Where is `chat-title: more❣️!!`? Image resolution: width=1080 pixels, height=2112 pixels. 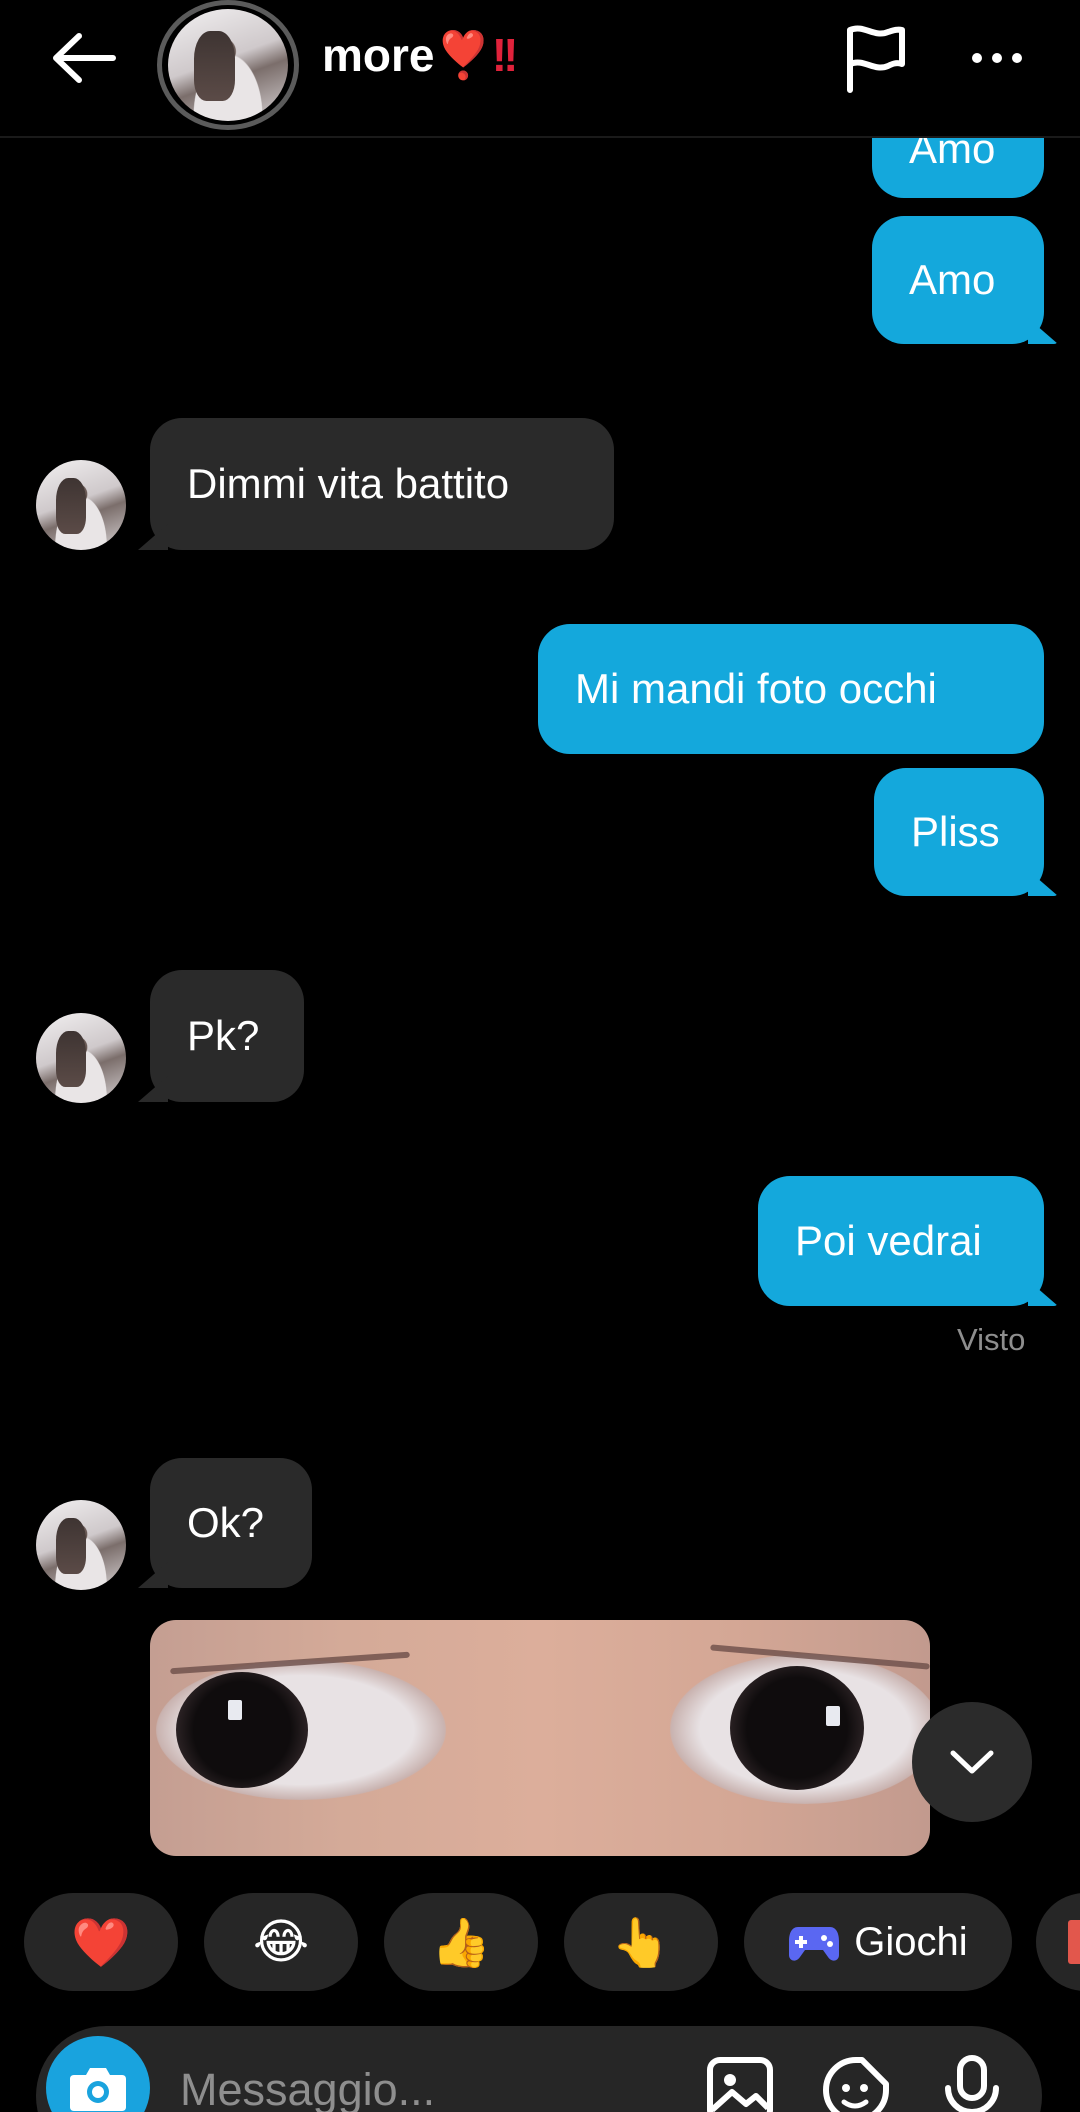
chat-title: more❣️!! is located at coordinates (420, 55).